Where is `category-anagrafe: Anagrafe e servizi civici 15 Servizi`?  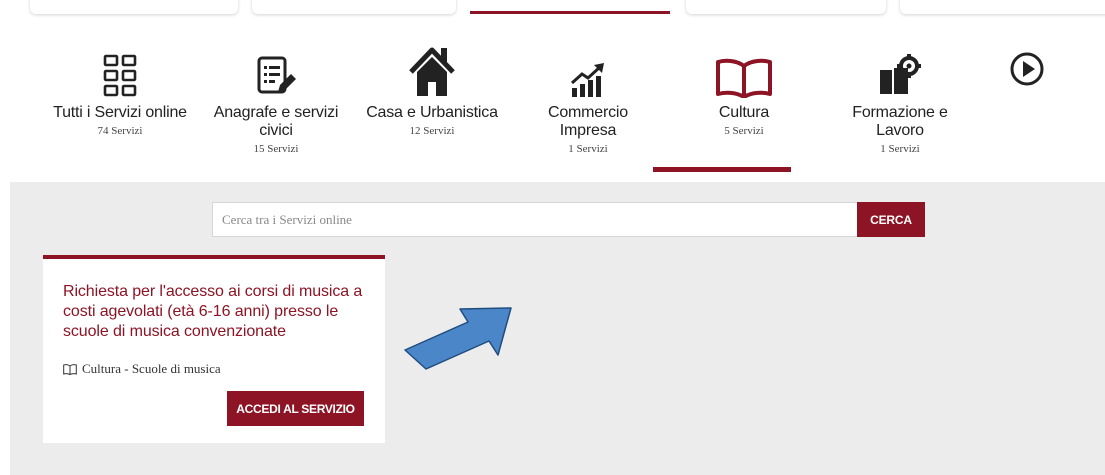 category-anagrafe: Anagrafe e servizi civici 15 Servizi is located at coordinates (276, 97).